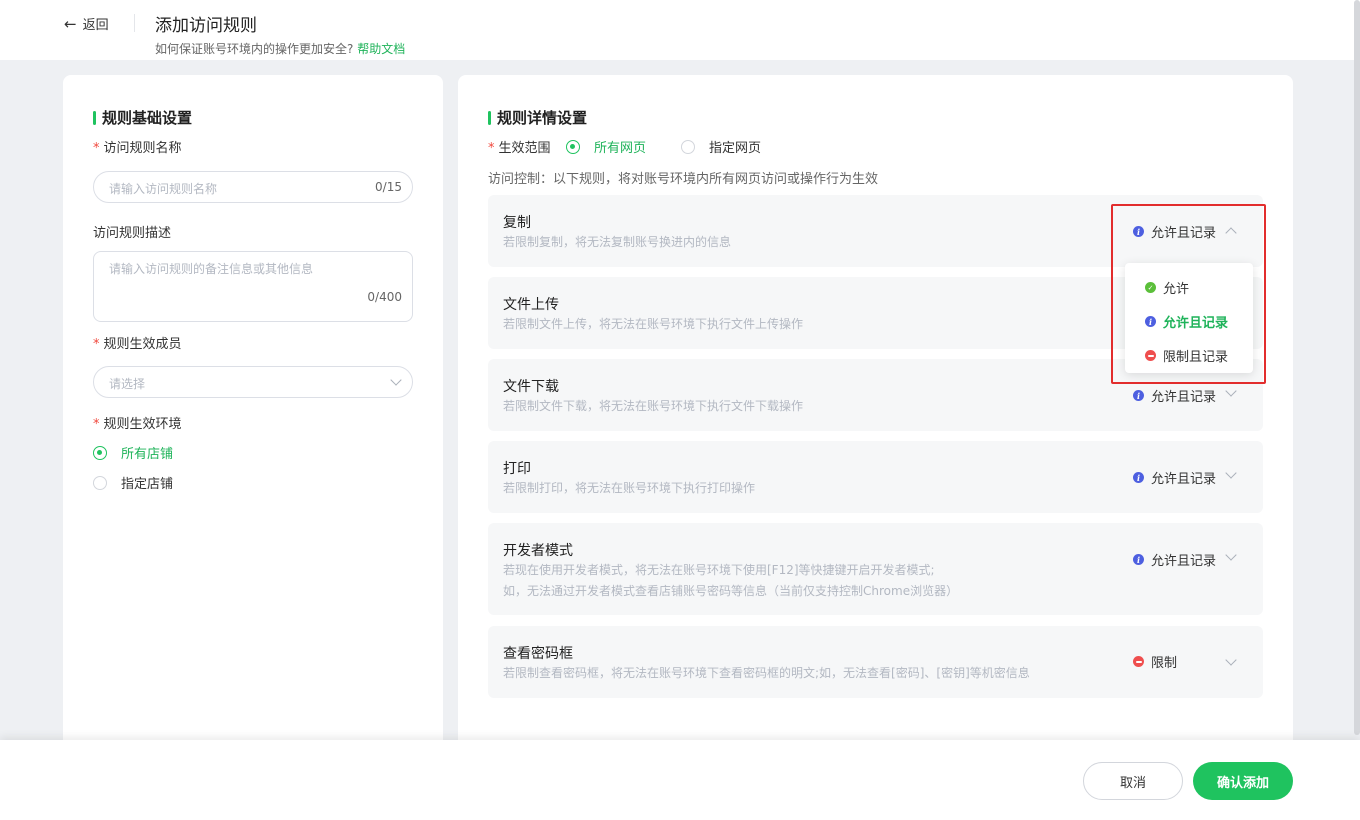  What do you see at coordinates (538, 551) in the screenshot?
I see `permission-name: 开发者模式` at bounding box center [538, 551].